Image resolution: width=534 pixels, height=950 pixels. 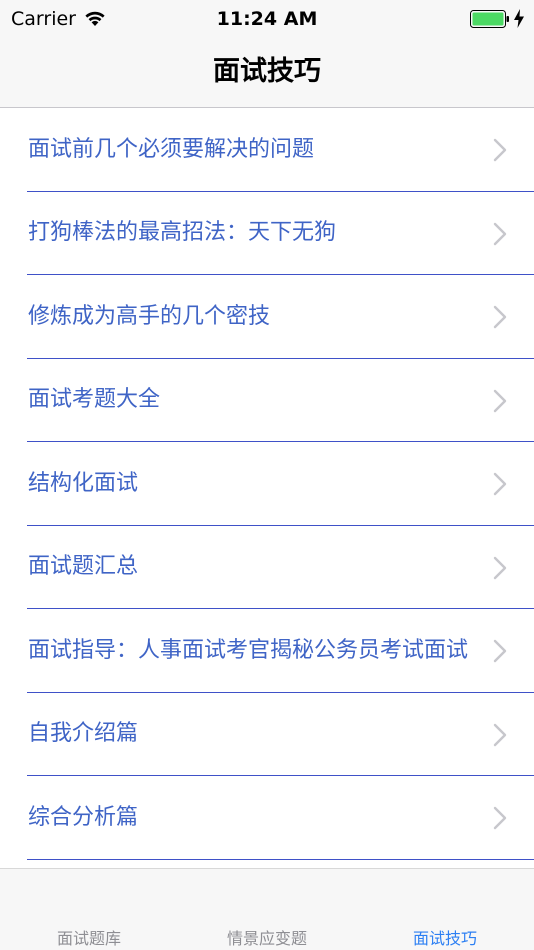 I want to click on tab-interview-tips: 面试技巧, so click(x=445, y=909).